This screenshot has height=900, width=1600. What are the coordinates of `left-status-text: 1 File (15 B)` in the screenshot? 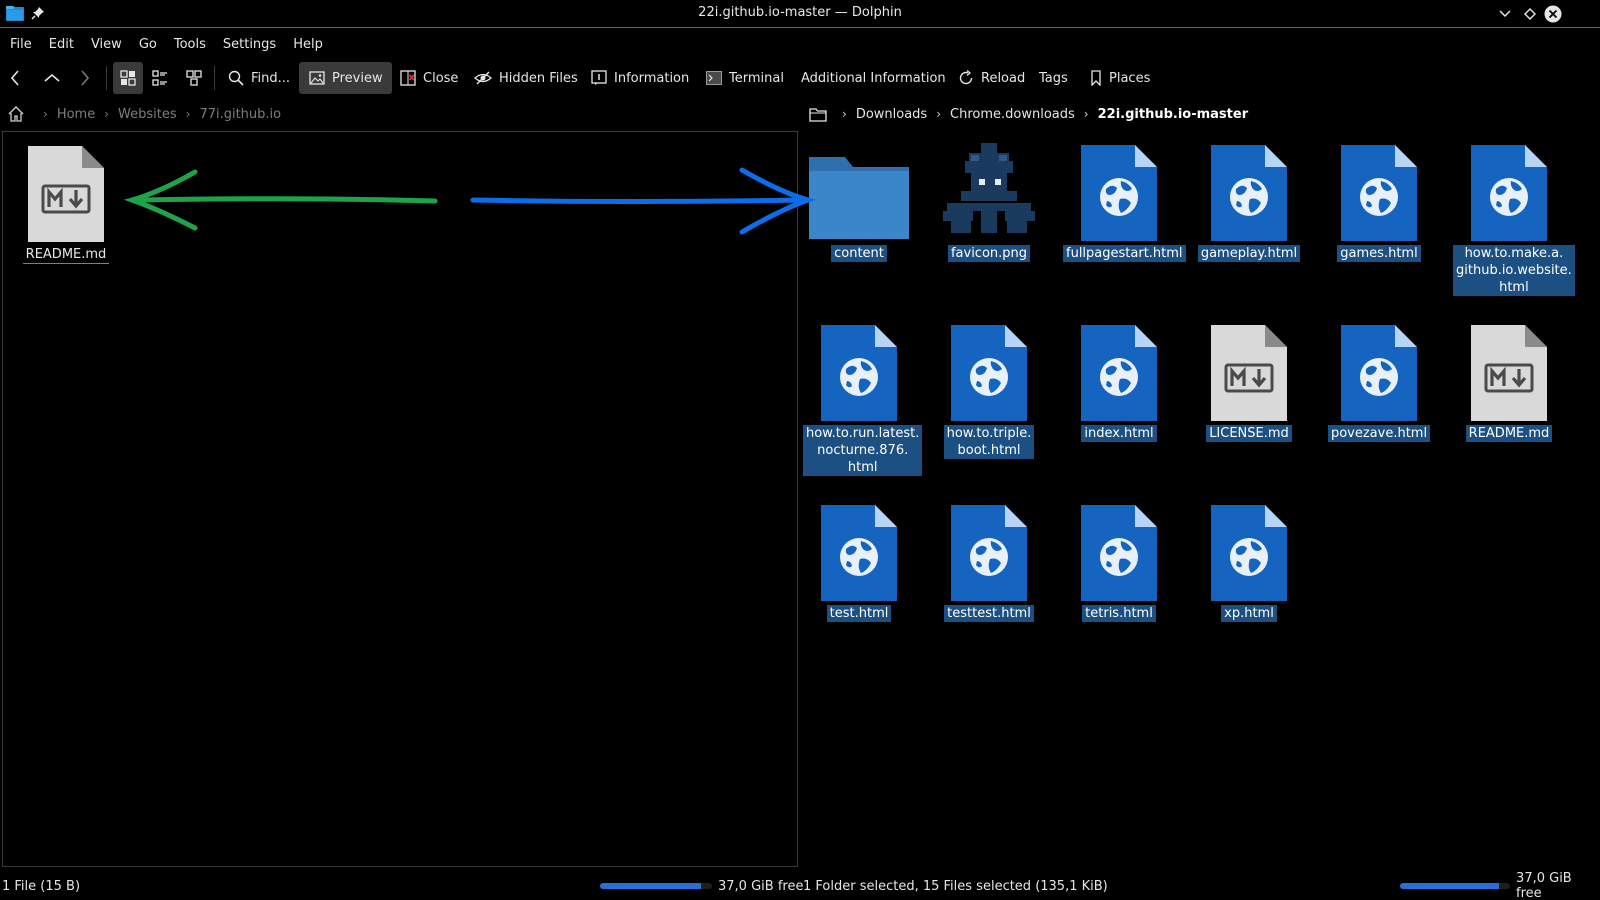 It's located at (41, 886).